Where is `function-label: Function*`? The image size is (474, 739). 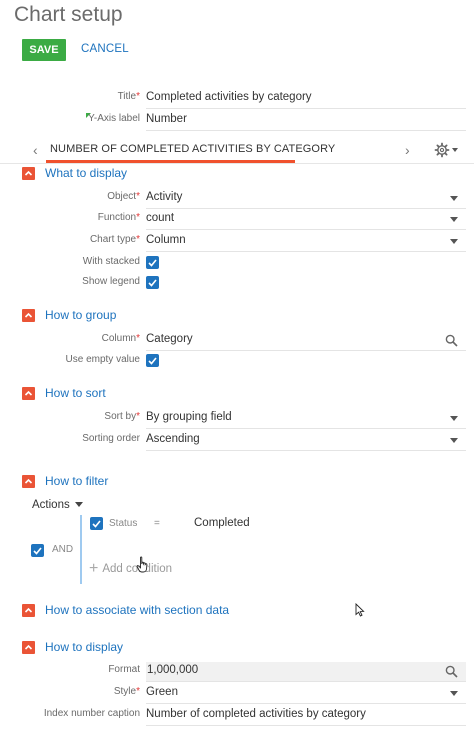 function-label: Function* is located at coordinates (119, 217).